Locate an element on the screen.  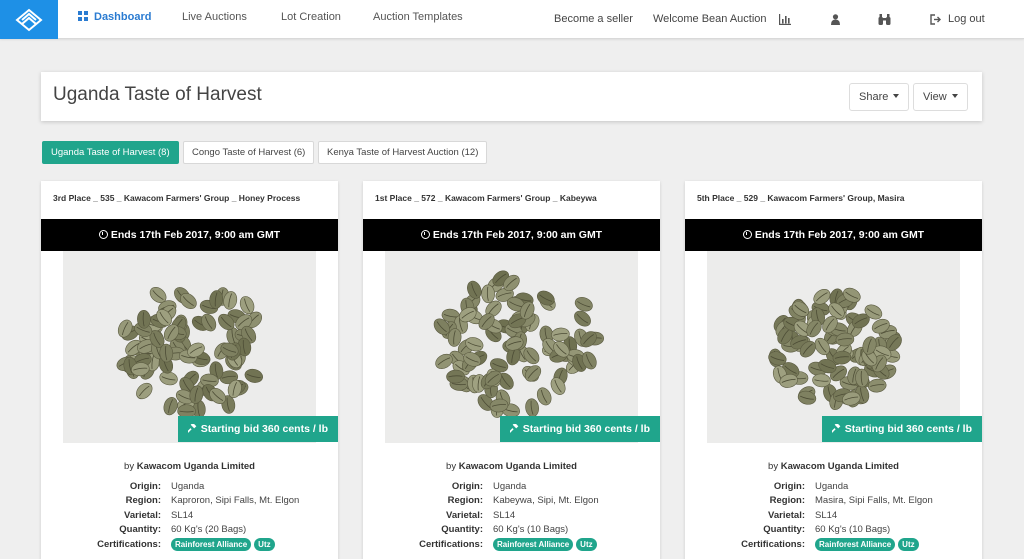
region-value: Kabeywa, Sipi, Mt. Elgon is located at coordinates (546, 500).